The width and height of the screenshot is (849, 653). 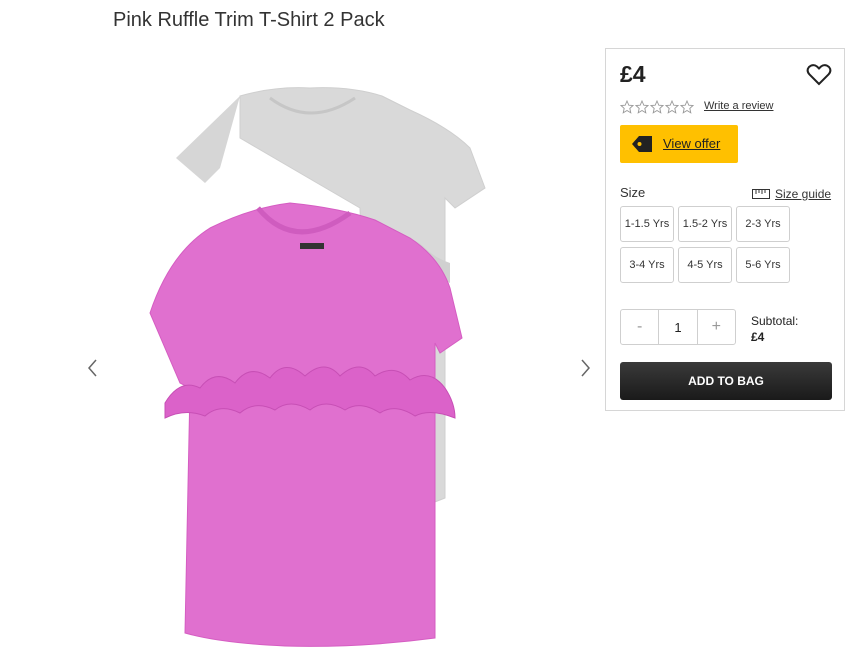 I want to click on quantity-increase-button: +, so click(x=716, y=327).